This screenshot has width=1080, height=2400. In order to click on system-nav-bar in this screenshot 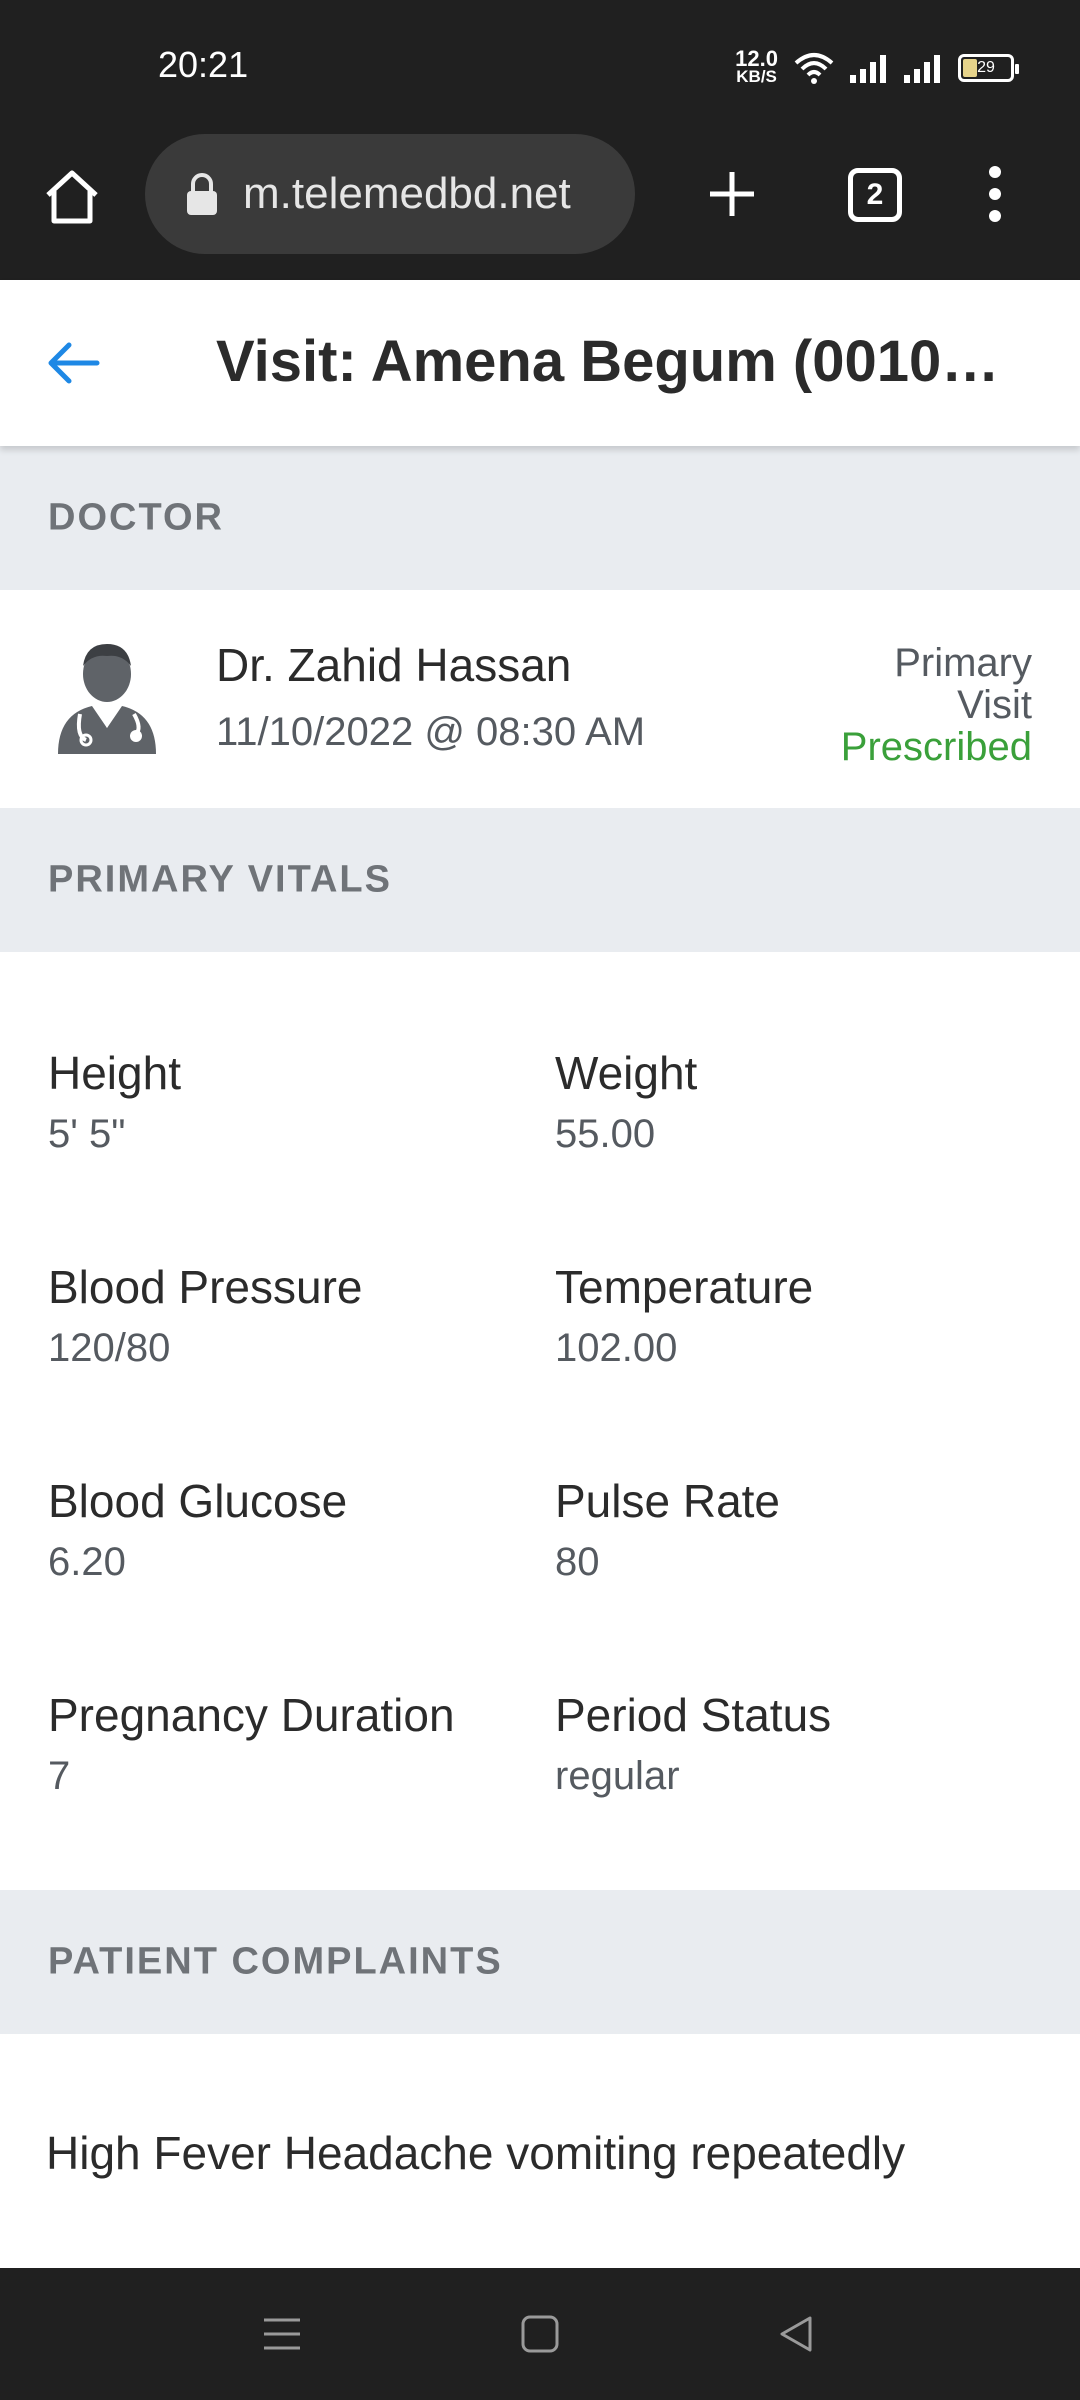, I will do `click(540, 2334)`.